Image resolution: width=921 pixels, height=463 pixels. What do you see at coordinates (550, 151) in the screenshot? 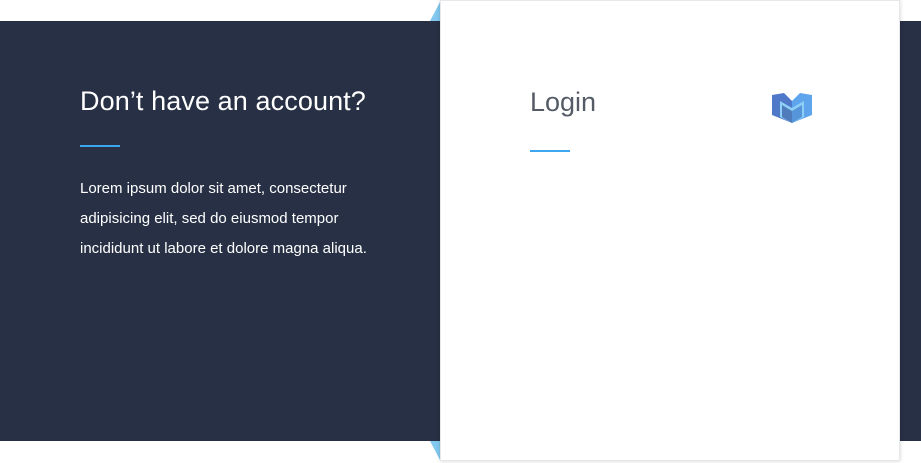
I see `login-title-underline` at bounding box center [550, 151].